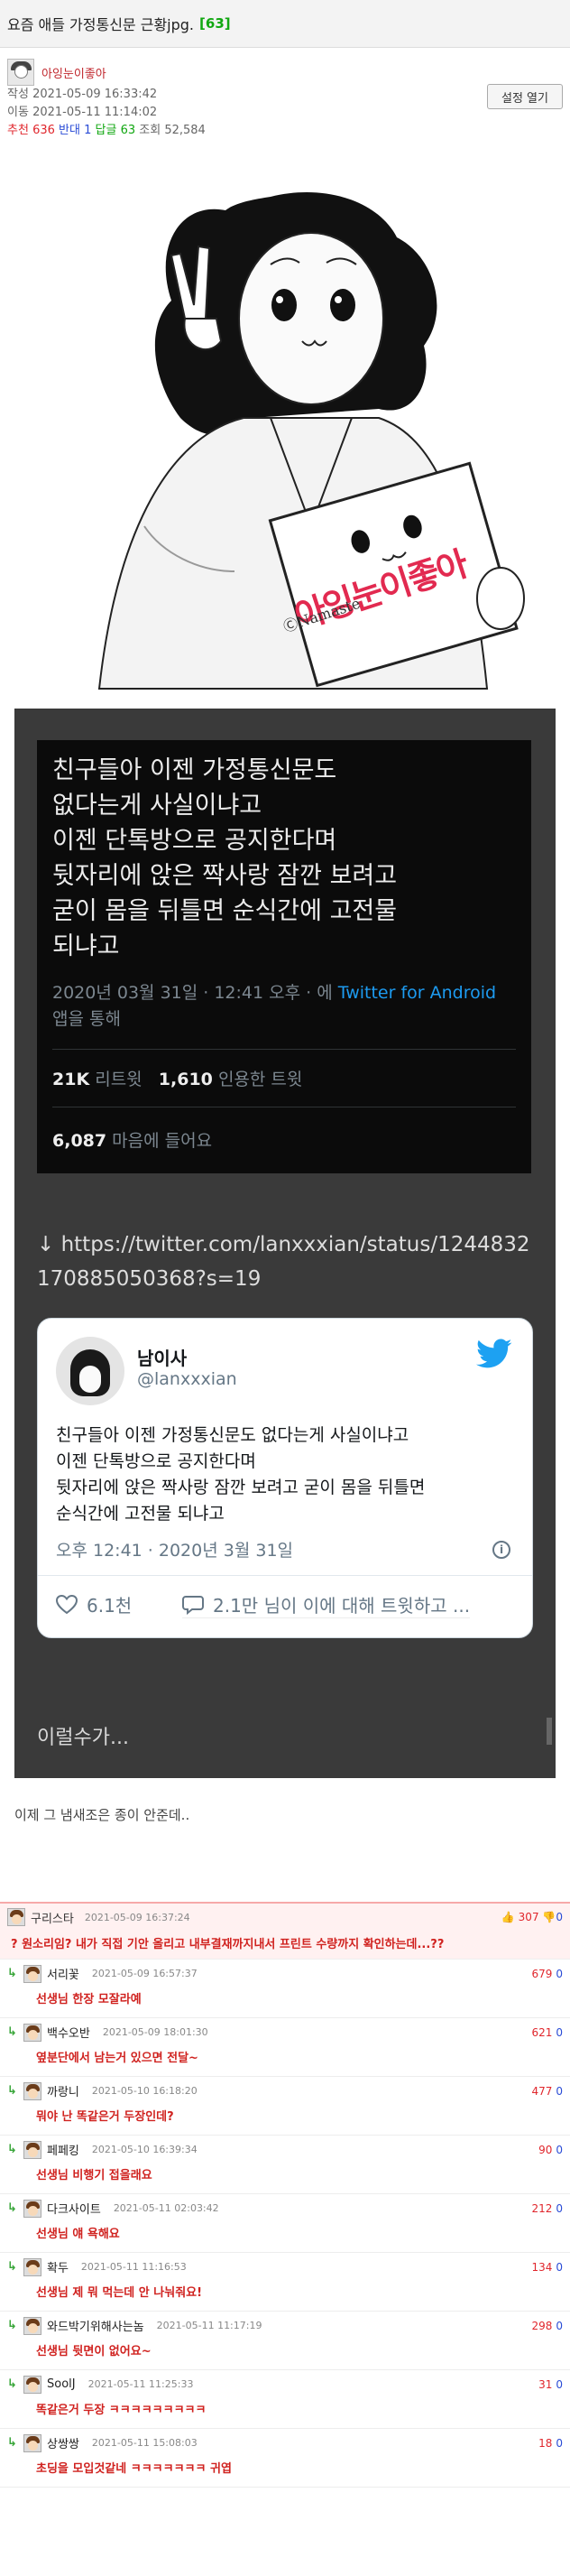  I want to click on reply-votes: 18 0, so click(550, 2443).